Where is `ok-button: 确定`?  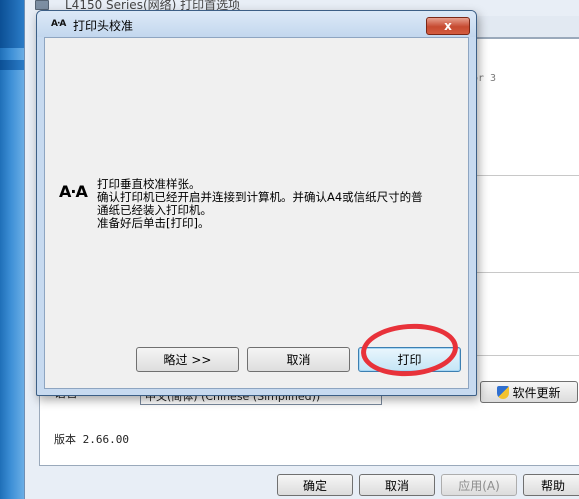
ok-button: 确定 is located at coordinates (315, 485).